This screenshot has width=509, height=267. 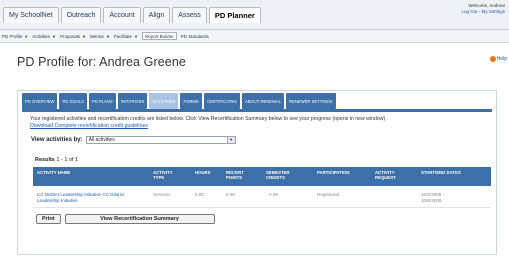 I want to click on print-button: Print, so click(x=48, y=219).